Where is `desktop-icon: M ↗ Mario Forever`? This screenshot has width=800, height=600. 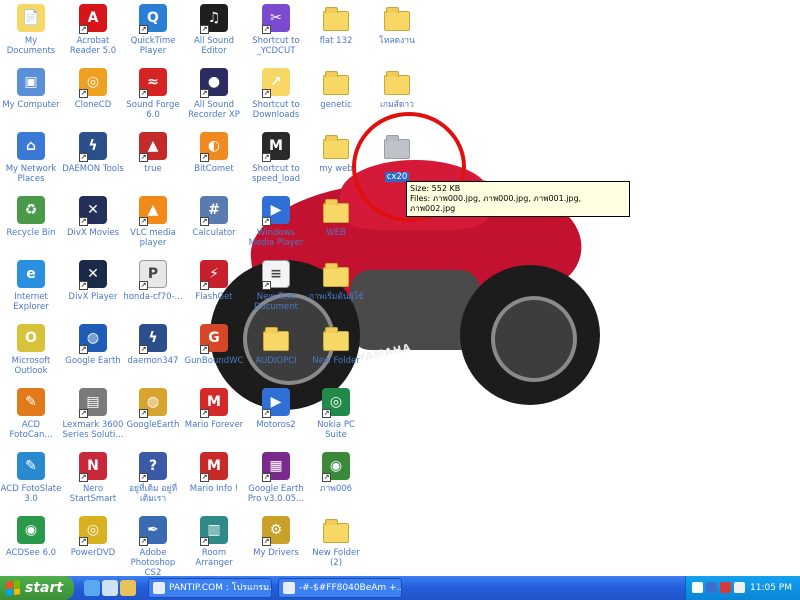
desktop-icon: M ↗ Mario Forever is located at coordinates (214, 408).